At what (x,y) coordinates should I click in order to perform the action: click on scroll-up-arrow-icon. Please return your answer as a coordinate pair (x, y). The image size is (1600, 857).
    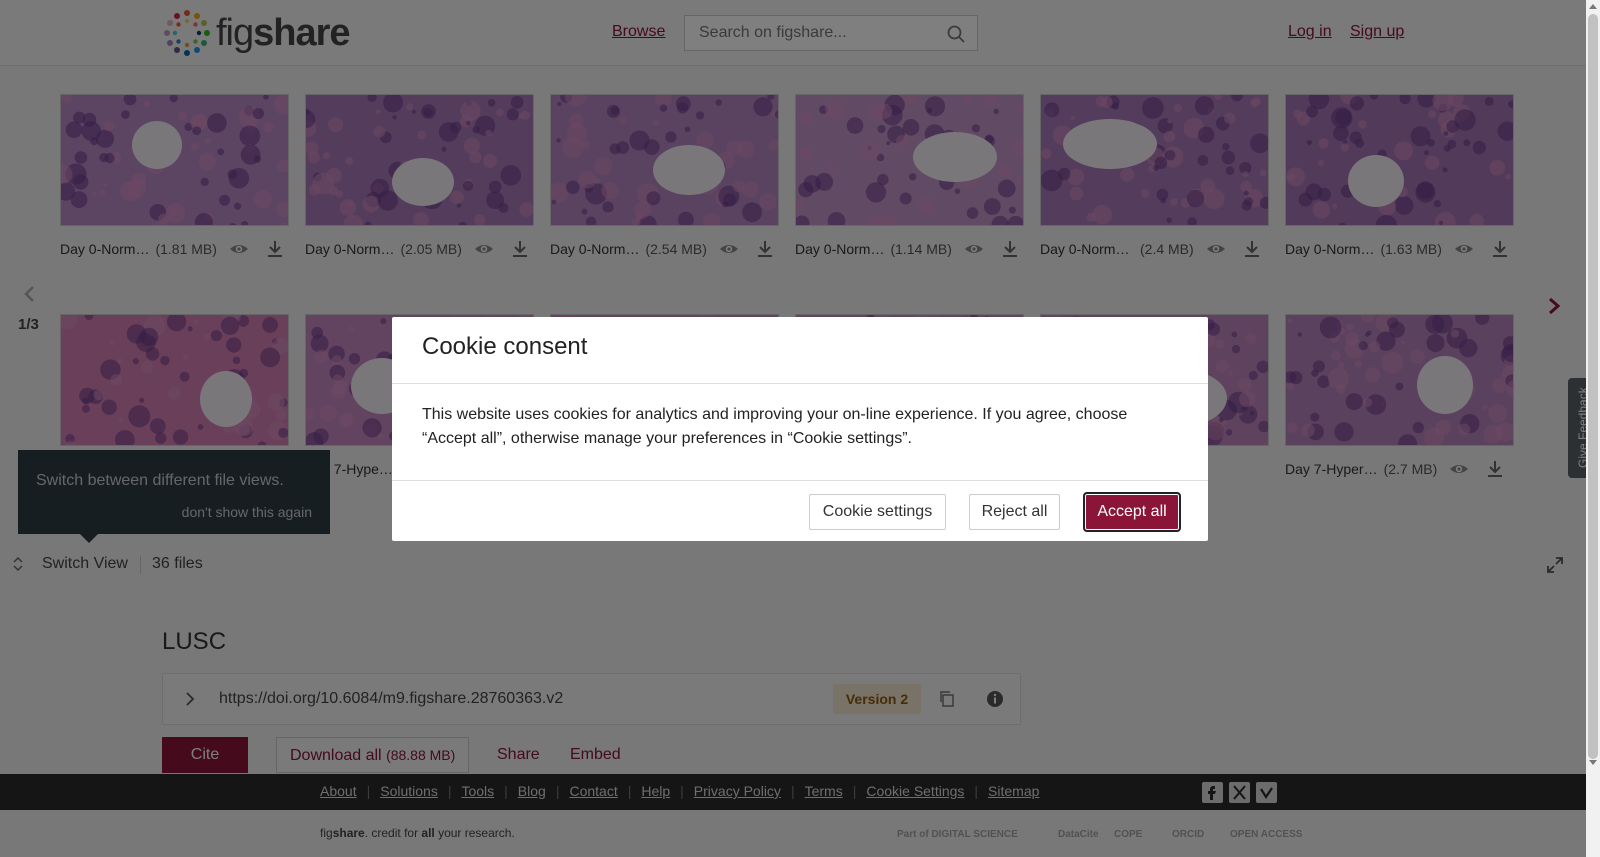
    Looking at the image, I should click on (1593, 6).